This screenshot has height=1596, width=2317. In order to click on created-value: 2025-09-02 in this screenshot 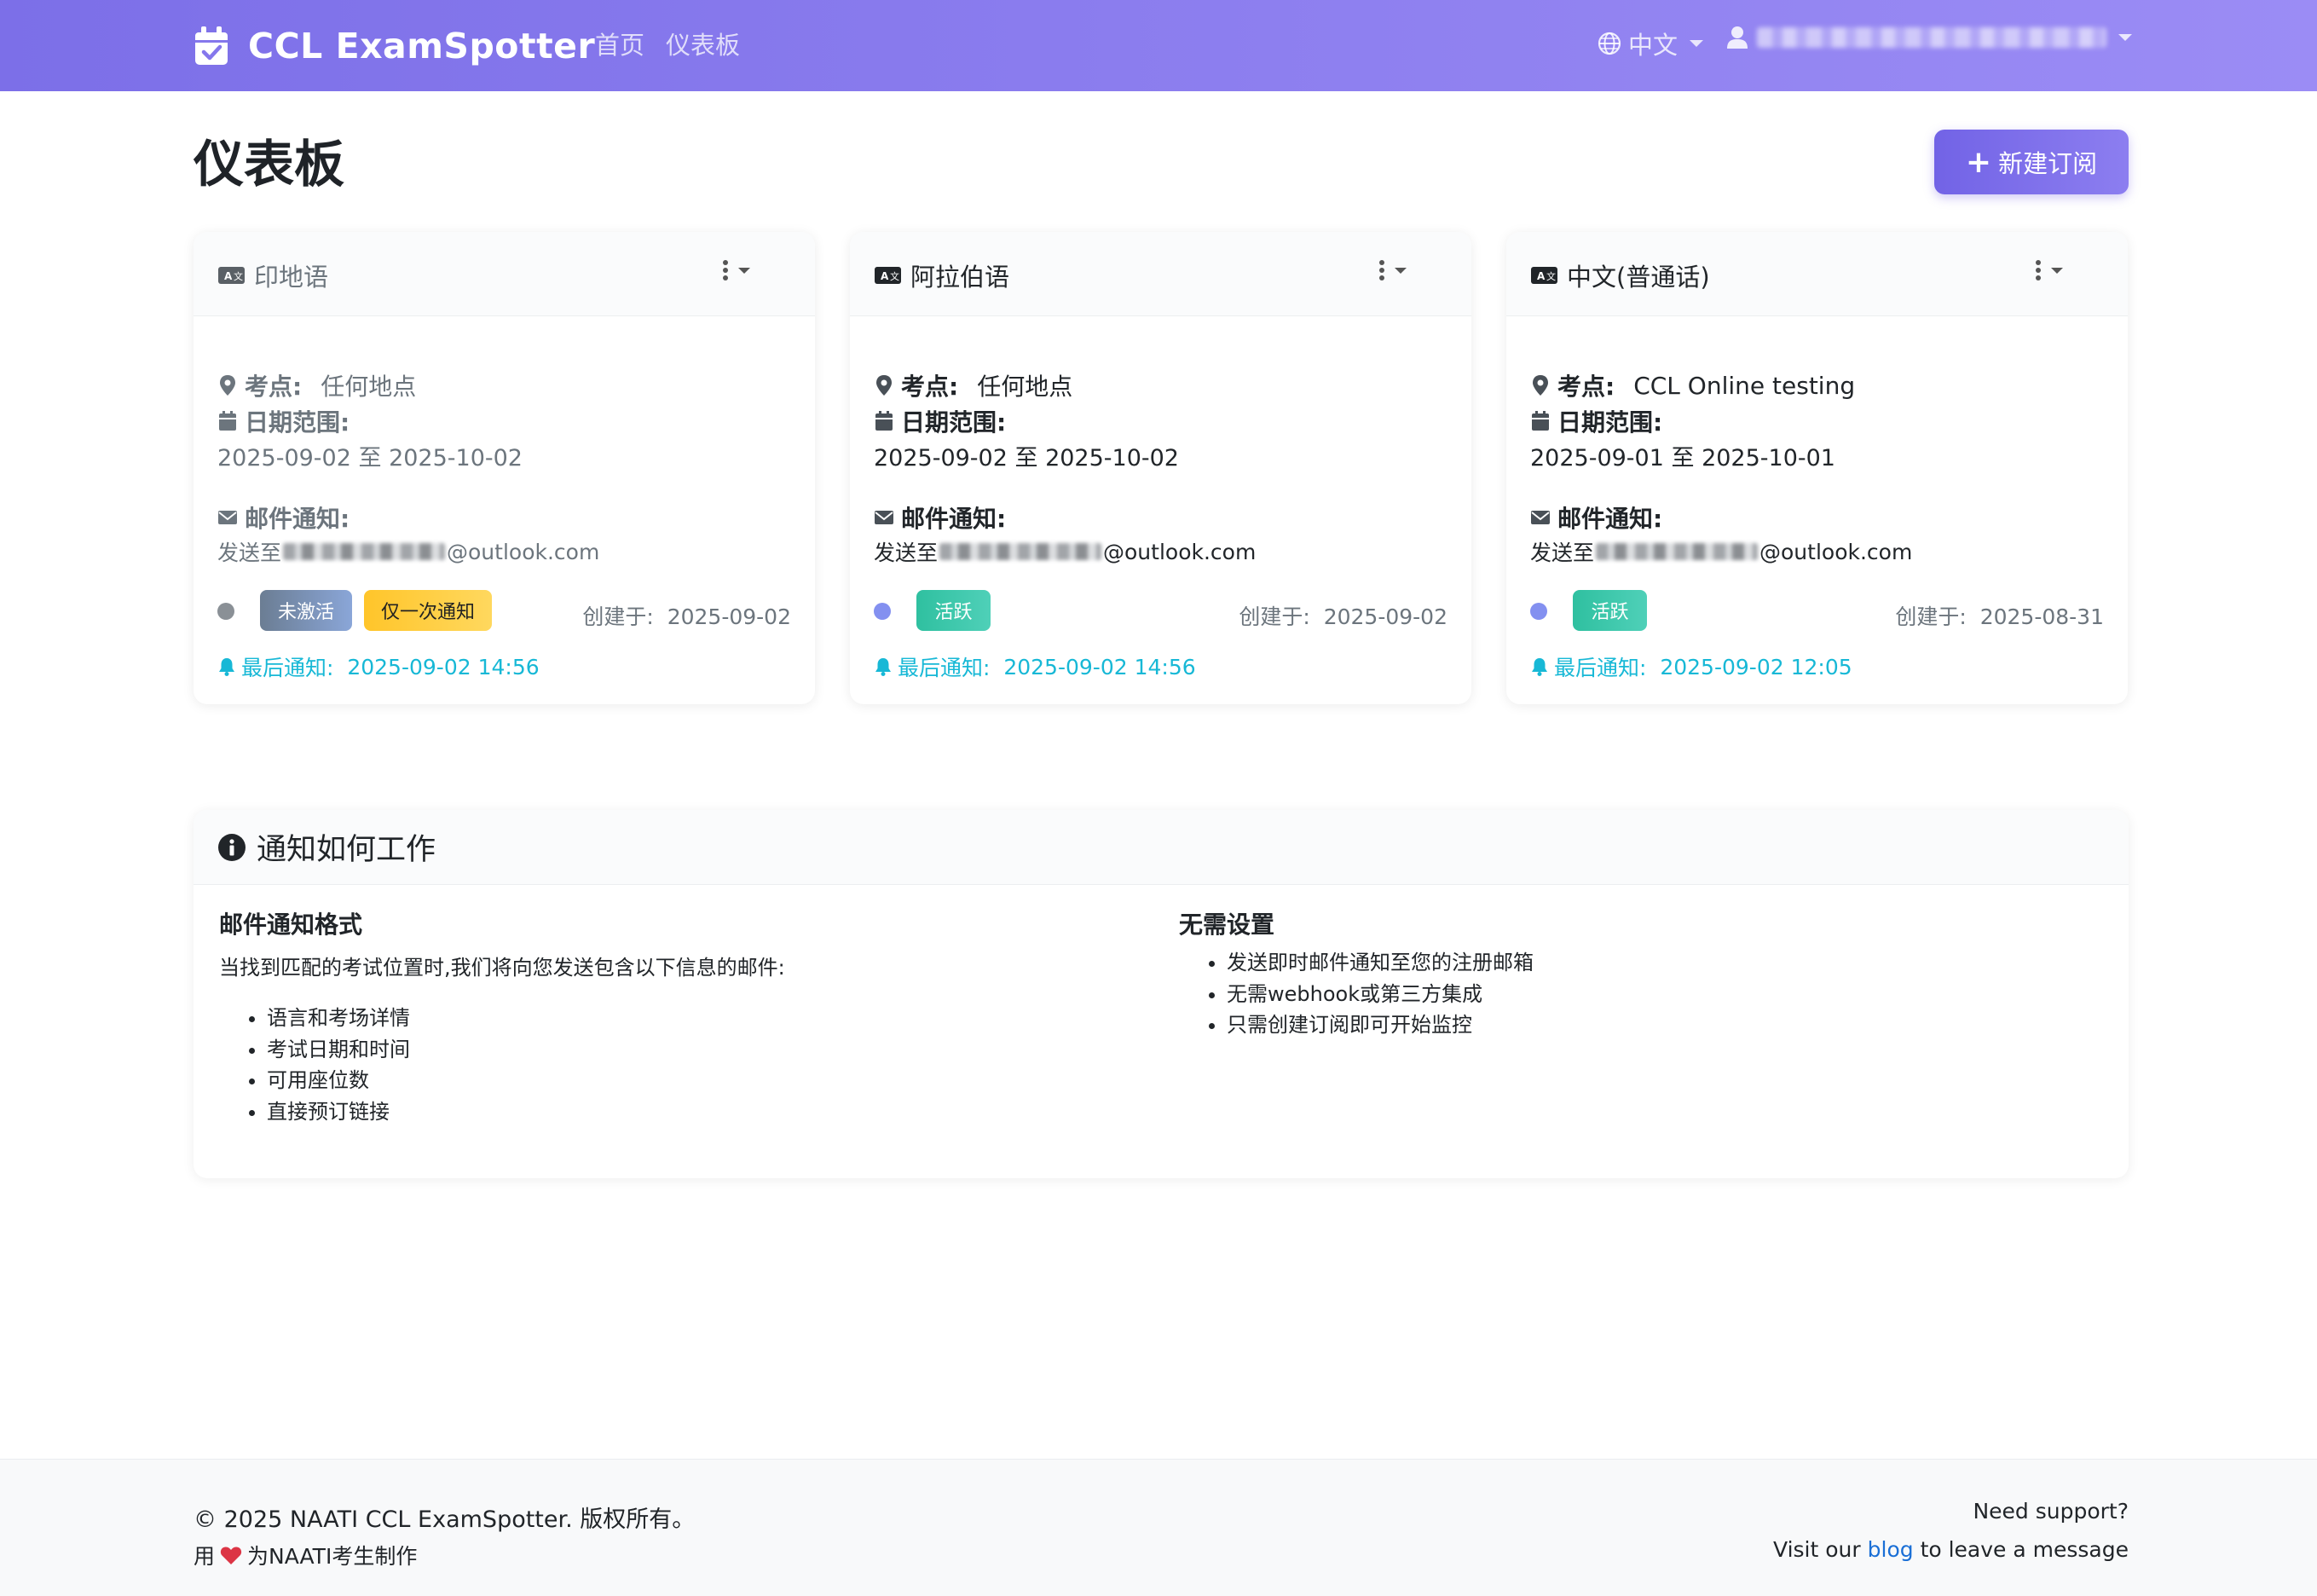, I will do `click(729, 616)`.